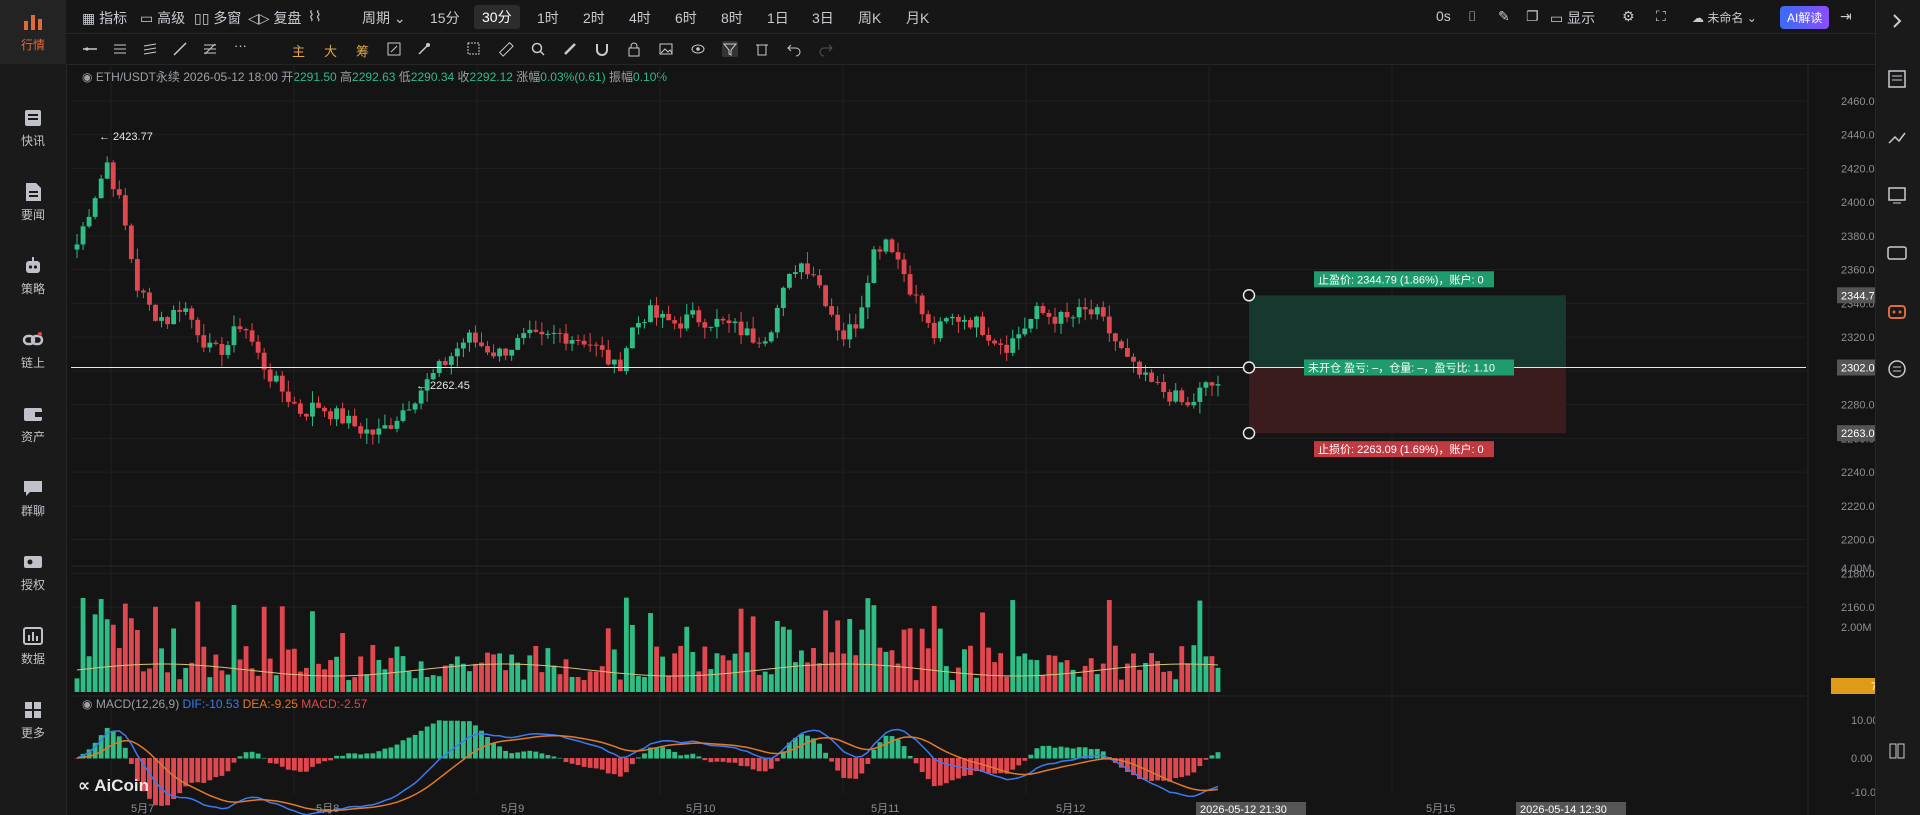  I want to click on filter-icon, so click(730, 49).